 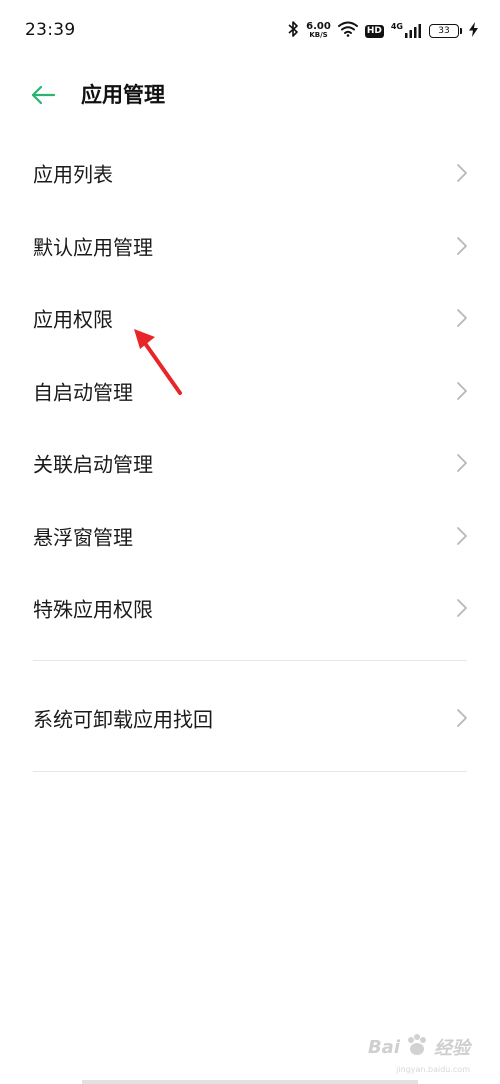 What do you see at coordinates (73, 174) in the screenshot?
I see `menu-item-label: 应用列表` at bounding box center [73, 174].